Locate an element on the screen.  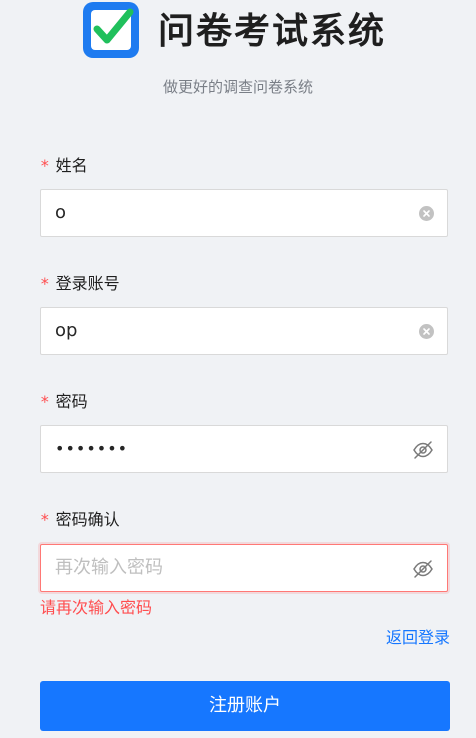
header: 问卷考试系统 做更好的调查问卷系统 is located at coordinates (238, 55).